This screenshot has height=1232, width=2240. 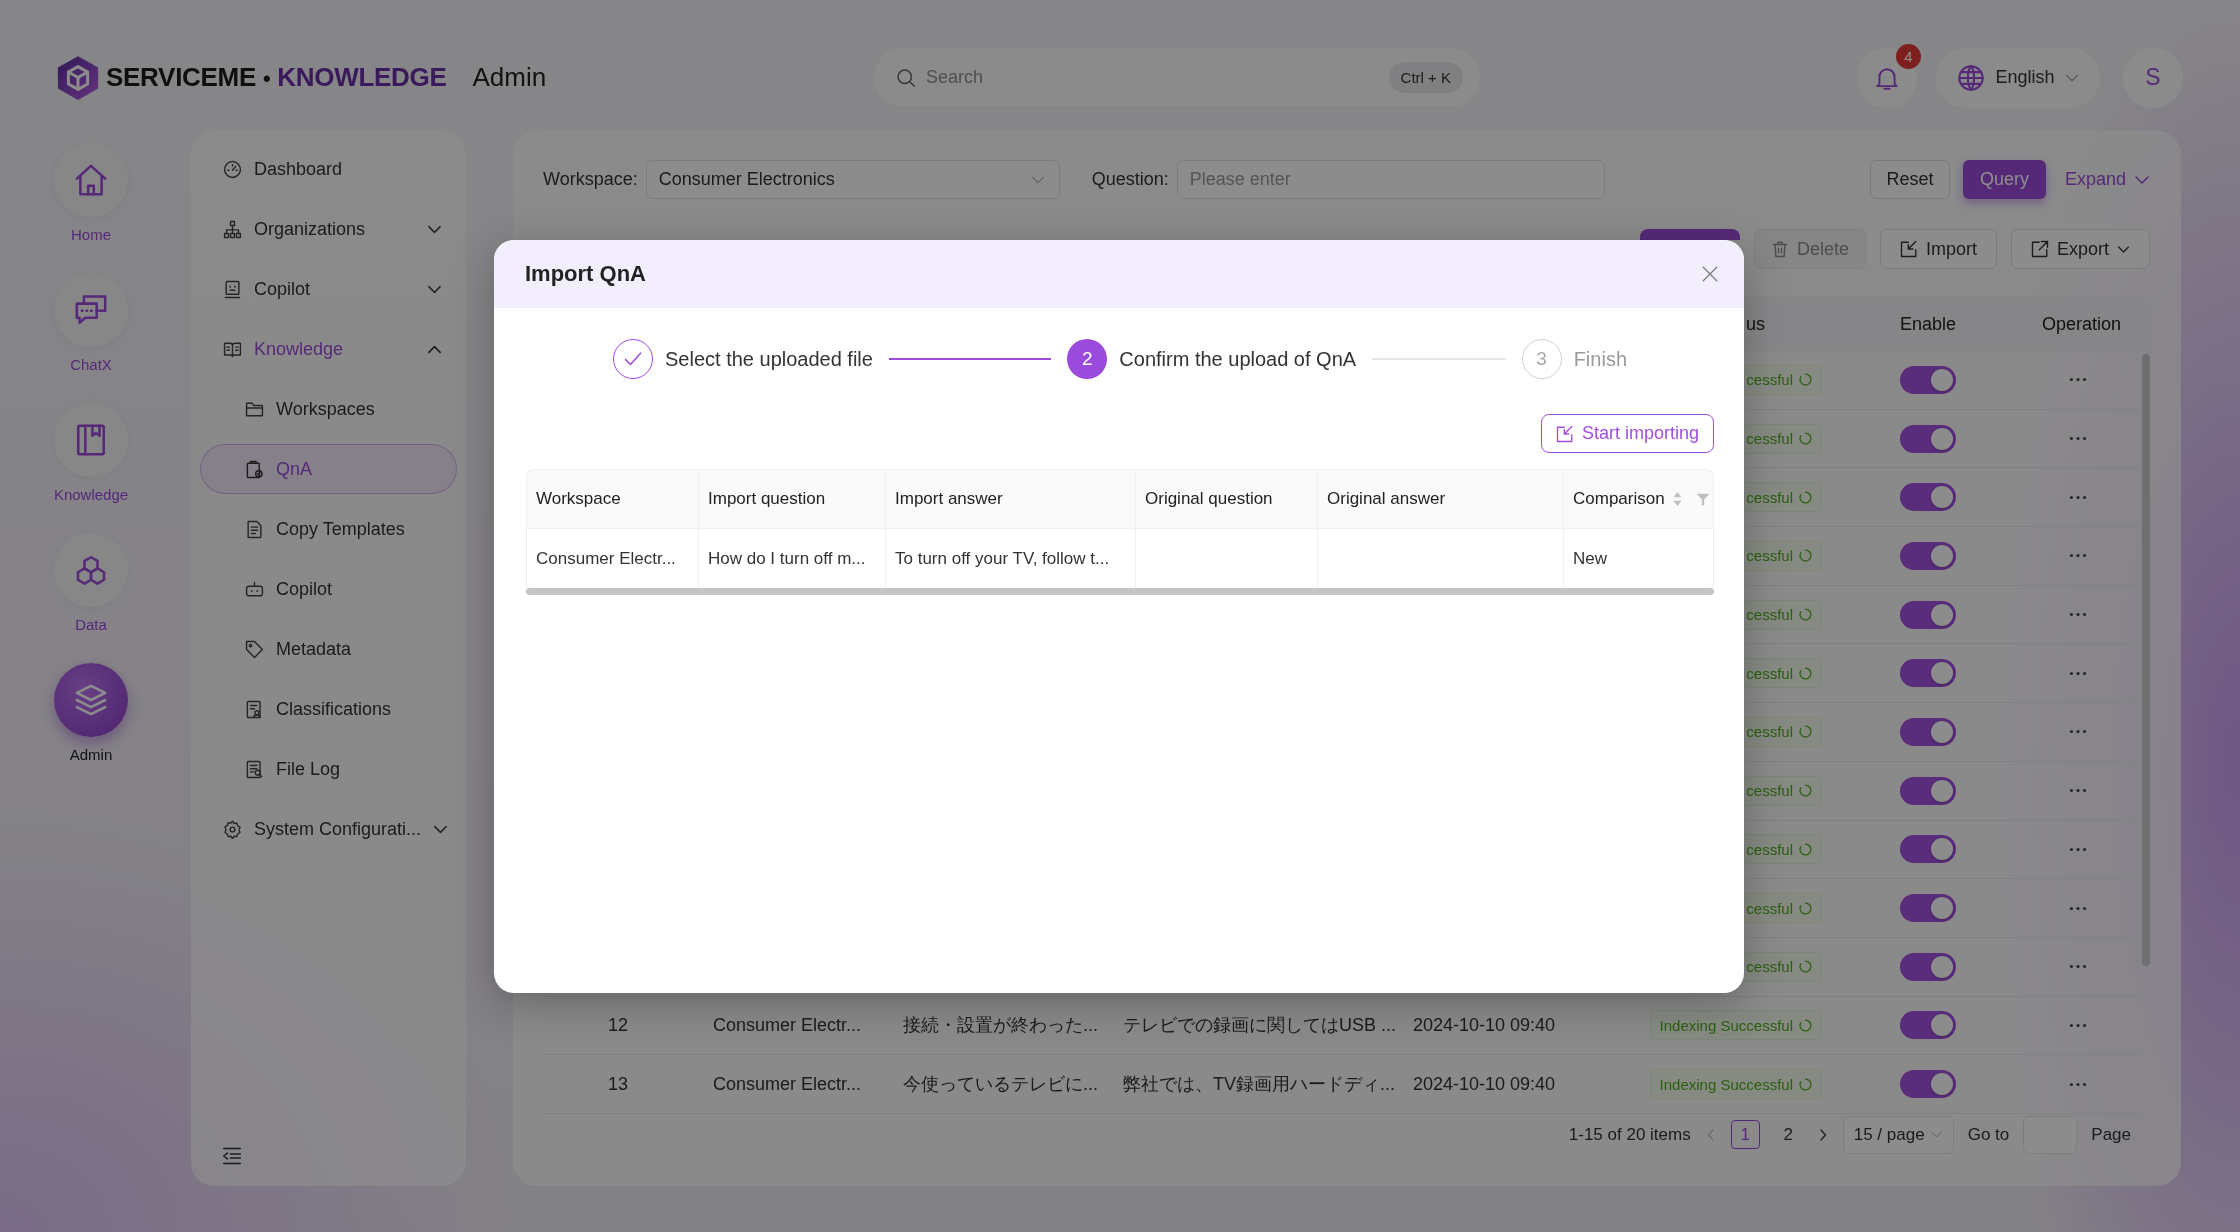 I want to click on monitor-icon, so click(x=232, y=289).